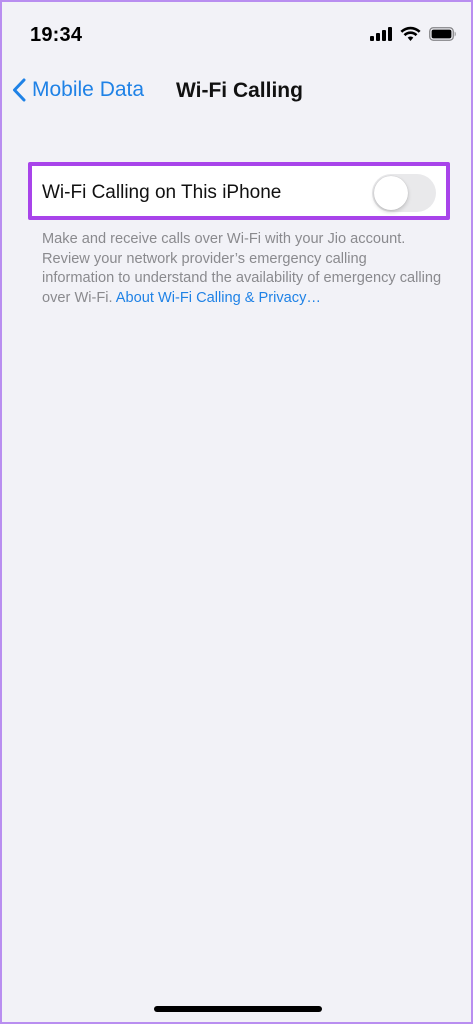  What do you see at coordinates (238, 1009) in the screenshot?
I see `home-indicator` at bounding box center [238, 1009].